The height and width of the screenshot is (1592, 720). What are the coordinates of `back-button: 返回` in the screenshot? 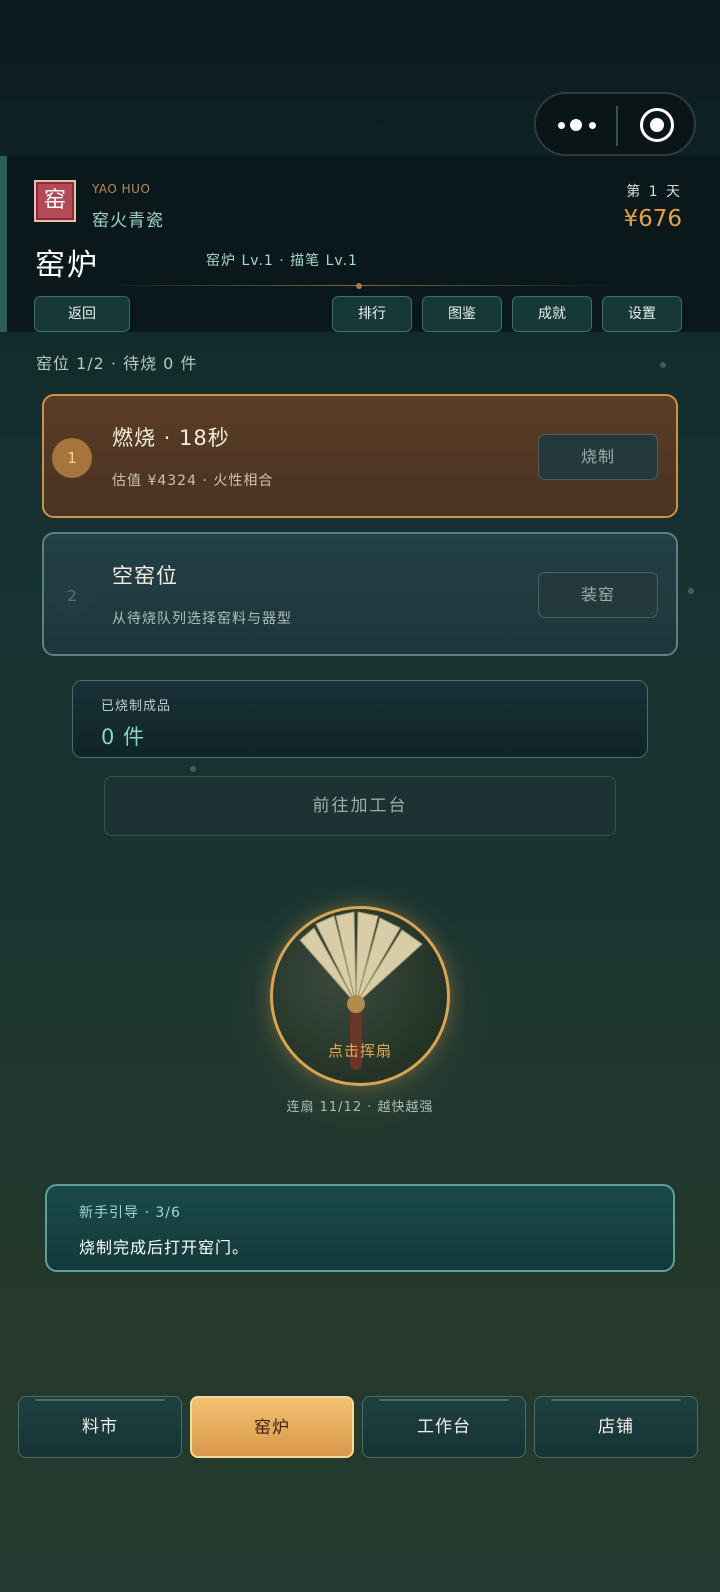 It's located at (82, 314).